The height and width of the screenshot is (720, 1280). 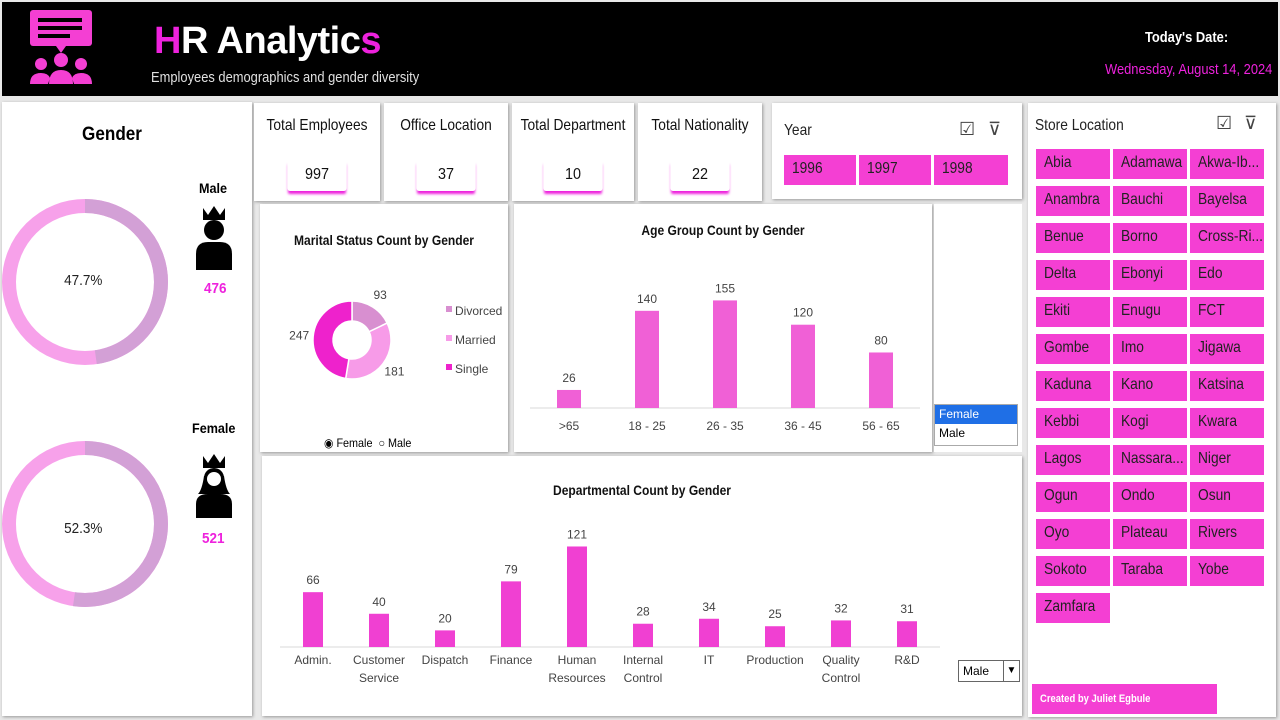 I want to click on tick-label: R&D, so click(x=907, y=660).